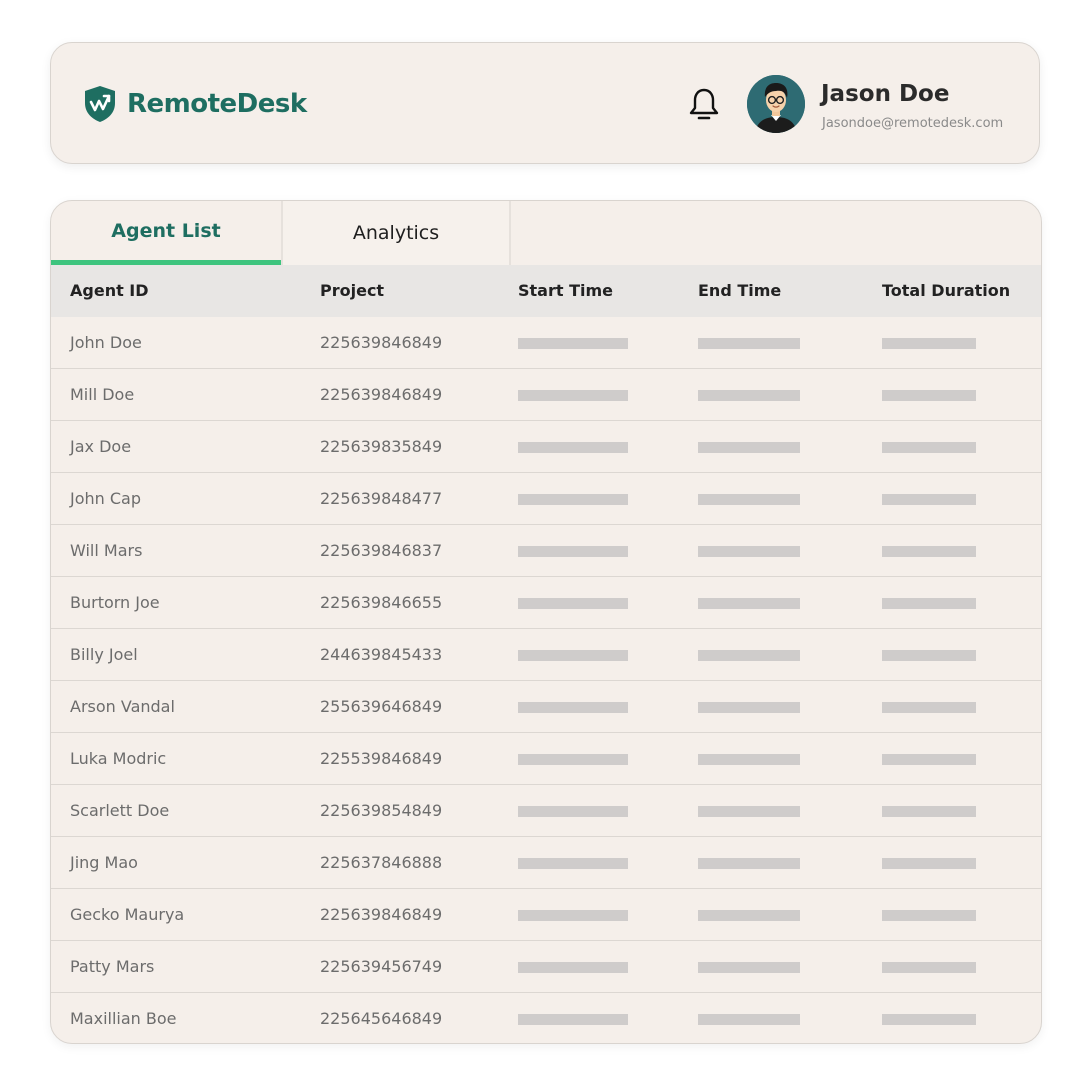  I want to click on brand-logo: RemoteDesk, so click(195, 104).